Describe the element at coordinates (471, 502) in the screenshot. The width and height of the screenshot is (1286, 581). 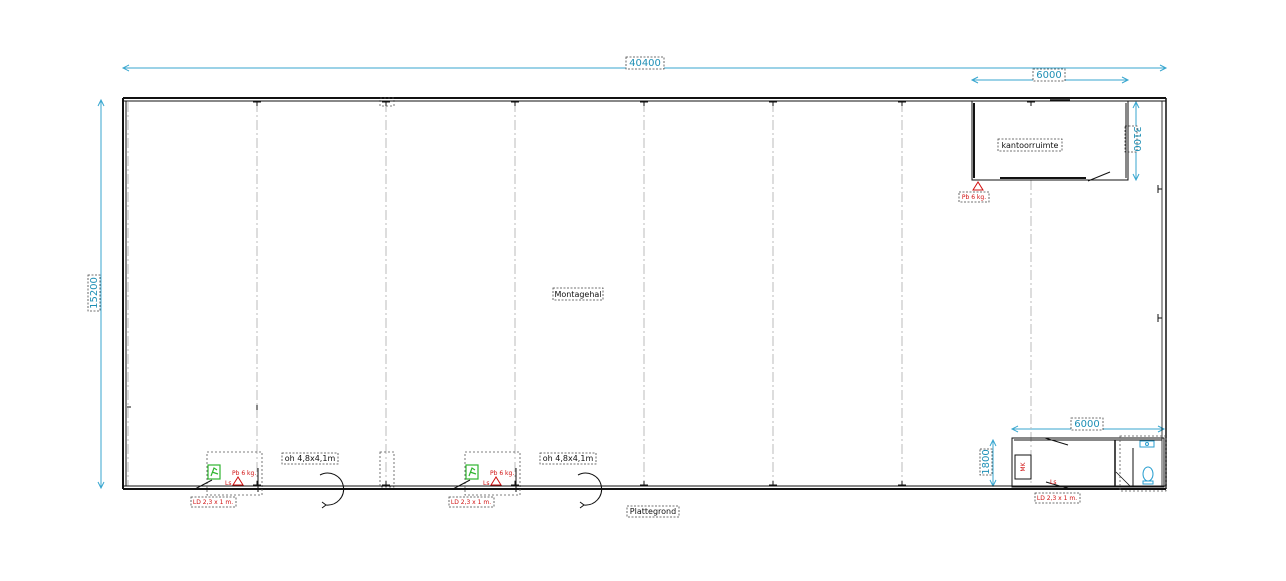
I see `loading-door-2-label: LD 2,3 x 1 m.` at that location.